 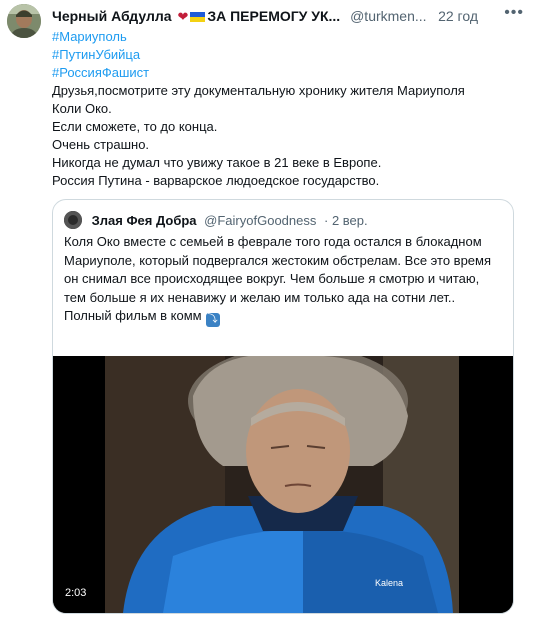 I want to click on hashtag-link: #Мариуполь, so click(x=100, y=37).